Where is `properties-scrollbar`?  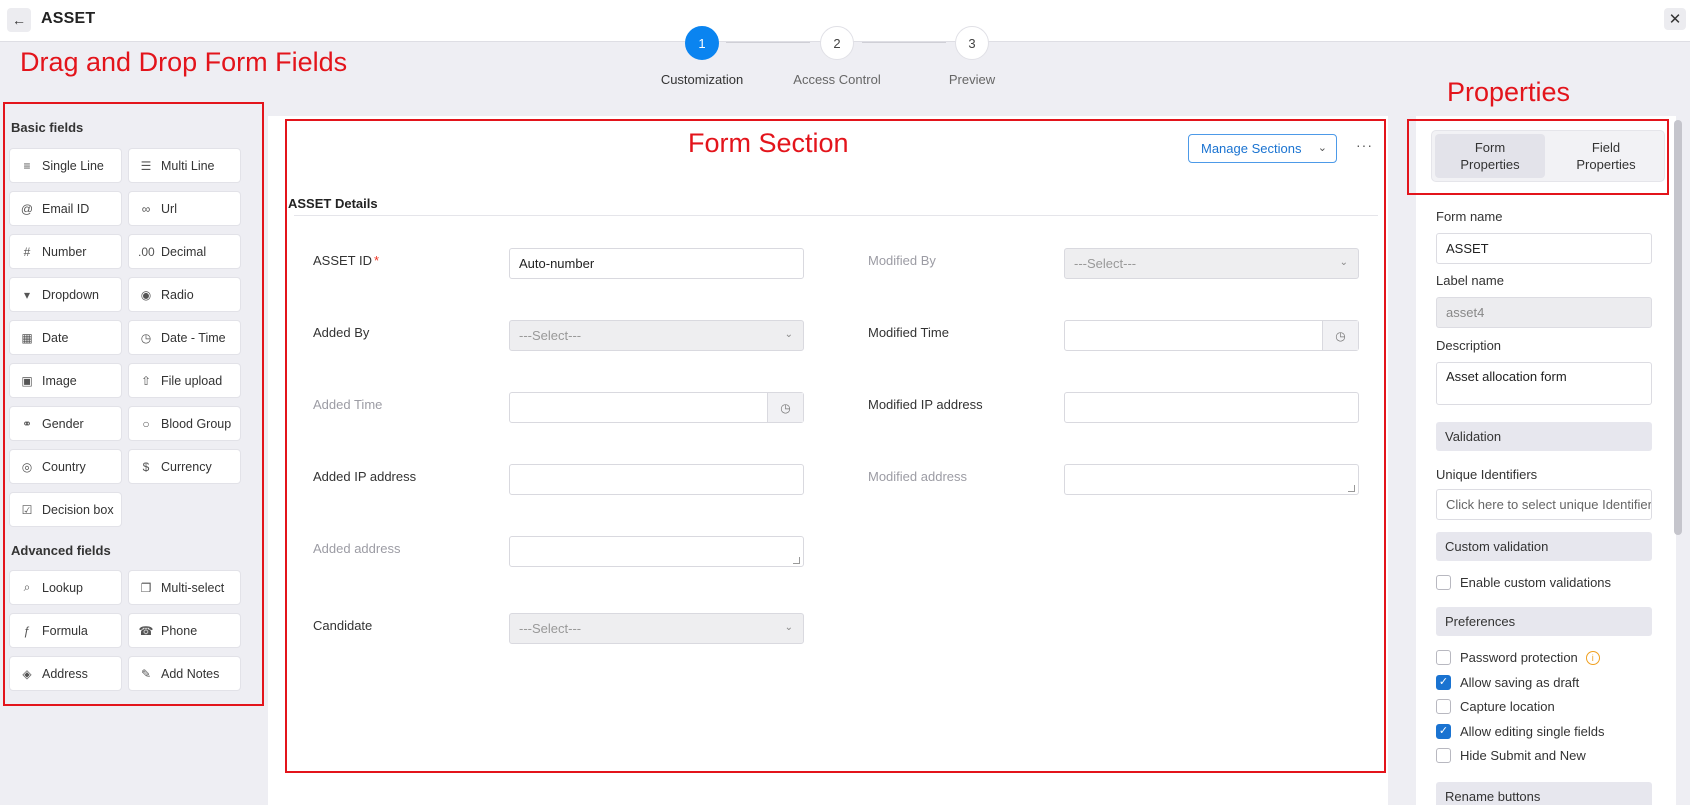 properties-scrollbar is located at coordinates (1678, 327).